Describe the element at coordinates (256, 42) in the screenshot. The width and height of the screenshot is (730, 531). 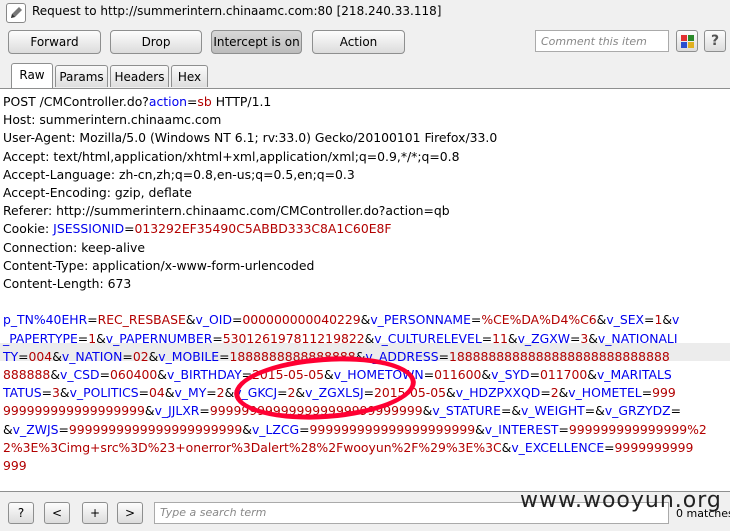
I see `intercept-toggle-button: Intercept is on` at that location.